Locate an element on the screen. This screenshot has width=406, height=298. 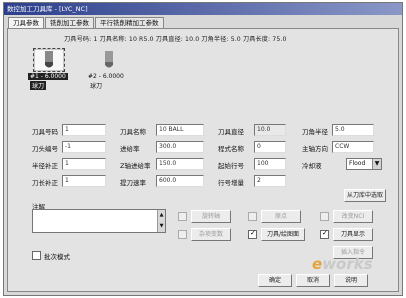
line-increment-input: 2 is located at coordinates (270, 181).